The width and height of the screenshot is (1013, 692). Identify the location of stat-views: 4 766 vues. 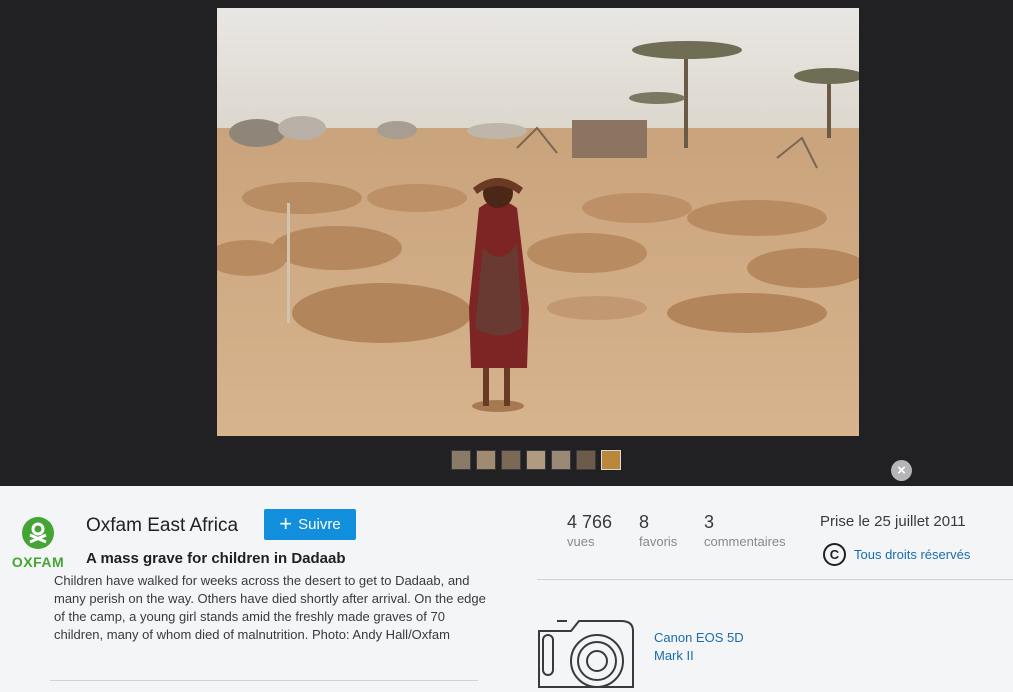
(589, 530).